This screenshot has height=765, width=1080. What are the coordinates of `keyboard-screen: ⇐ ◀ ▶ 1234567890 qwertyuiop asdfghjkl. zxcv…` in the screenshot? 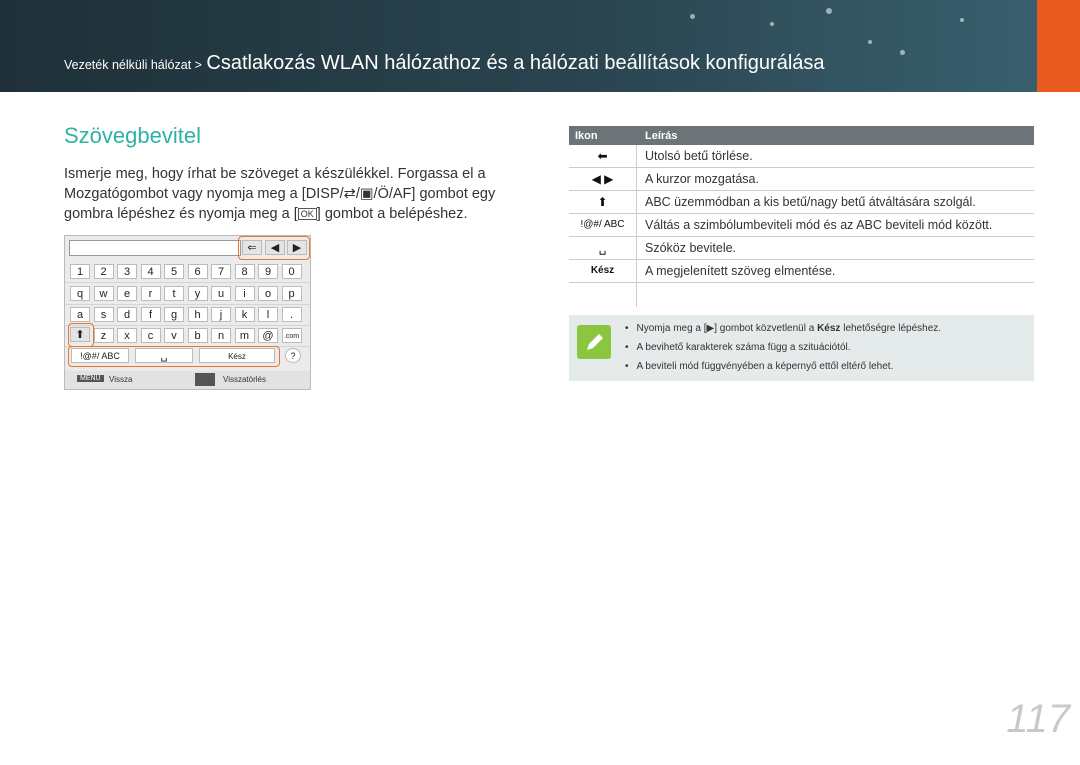 It's located at (187, 312).